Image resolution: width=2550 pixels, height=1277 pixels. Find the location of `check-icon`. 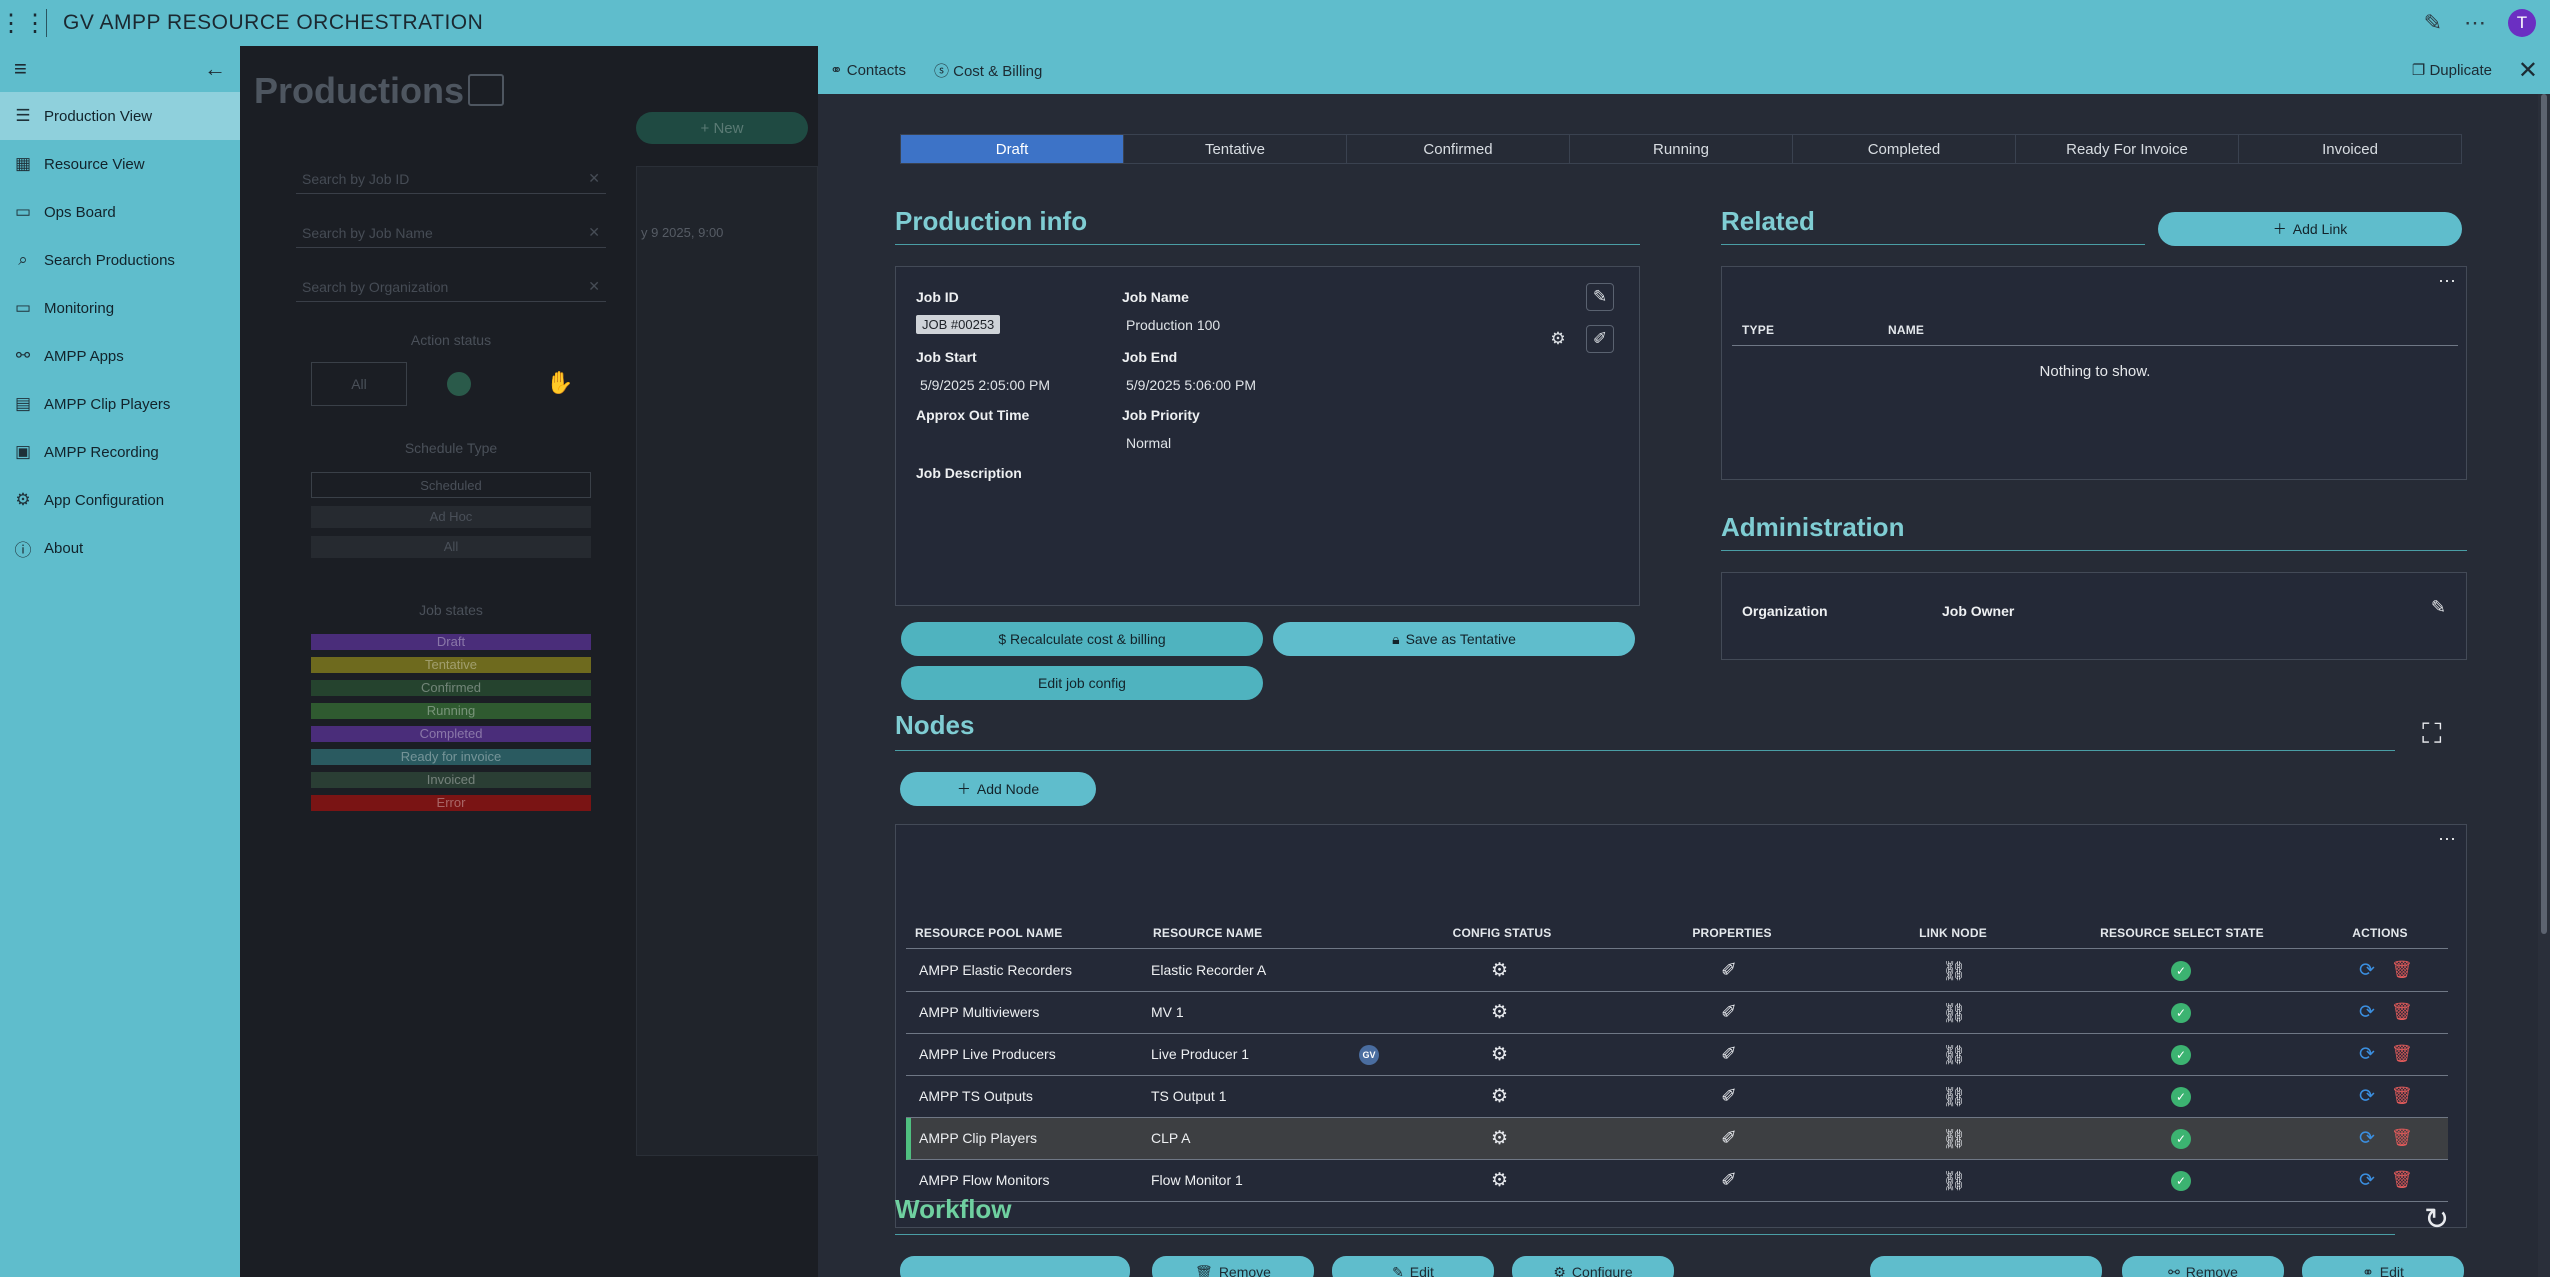

check-icon is located at coordinates (459, 384).